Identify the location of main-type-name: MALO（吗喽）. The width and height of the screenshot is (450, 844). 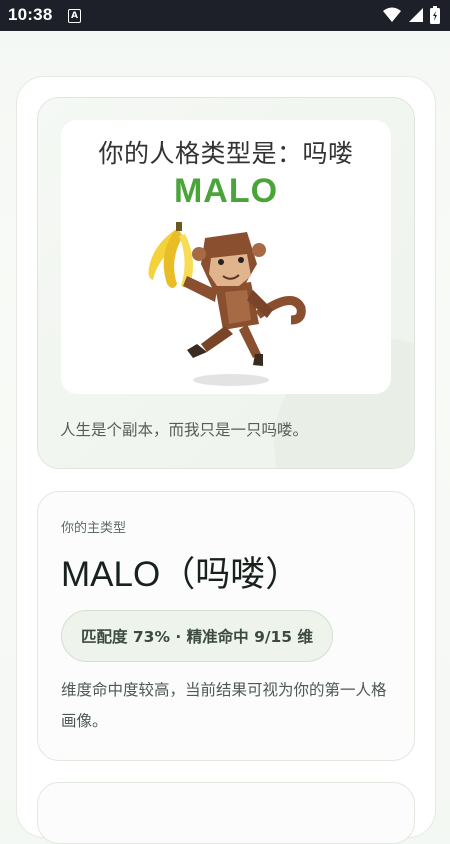
(181, 574).